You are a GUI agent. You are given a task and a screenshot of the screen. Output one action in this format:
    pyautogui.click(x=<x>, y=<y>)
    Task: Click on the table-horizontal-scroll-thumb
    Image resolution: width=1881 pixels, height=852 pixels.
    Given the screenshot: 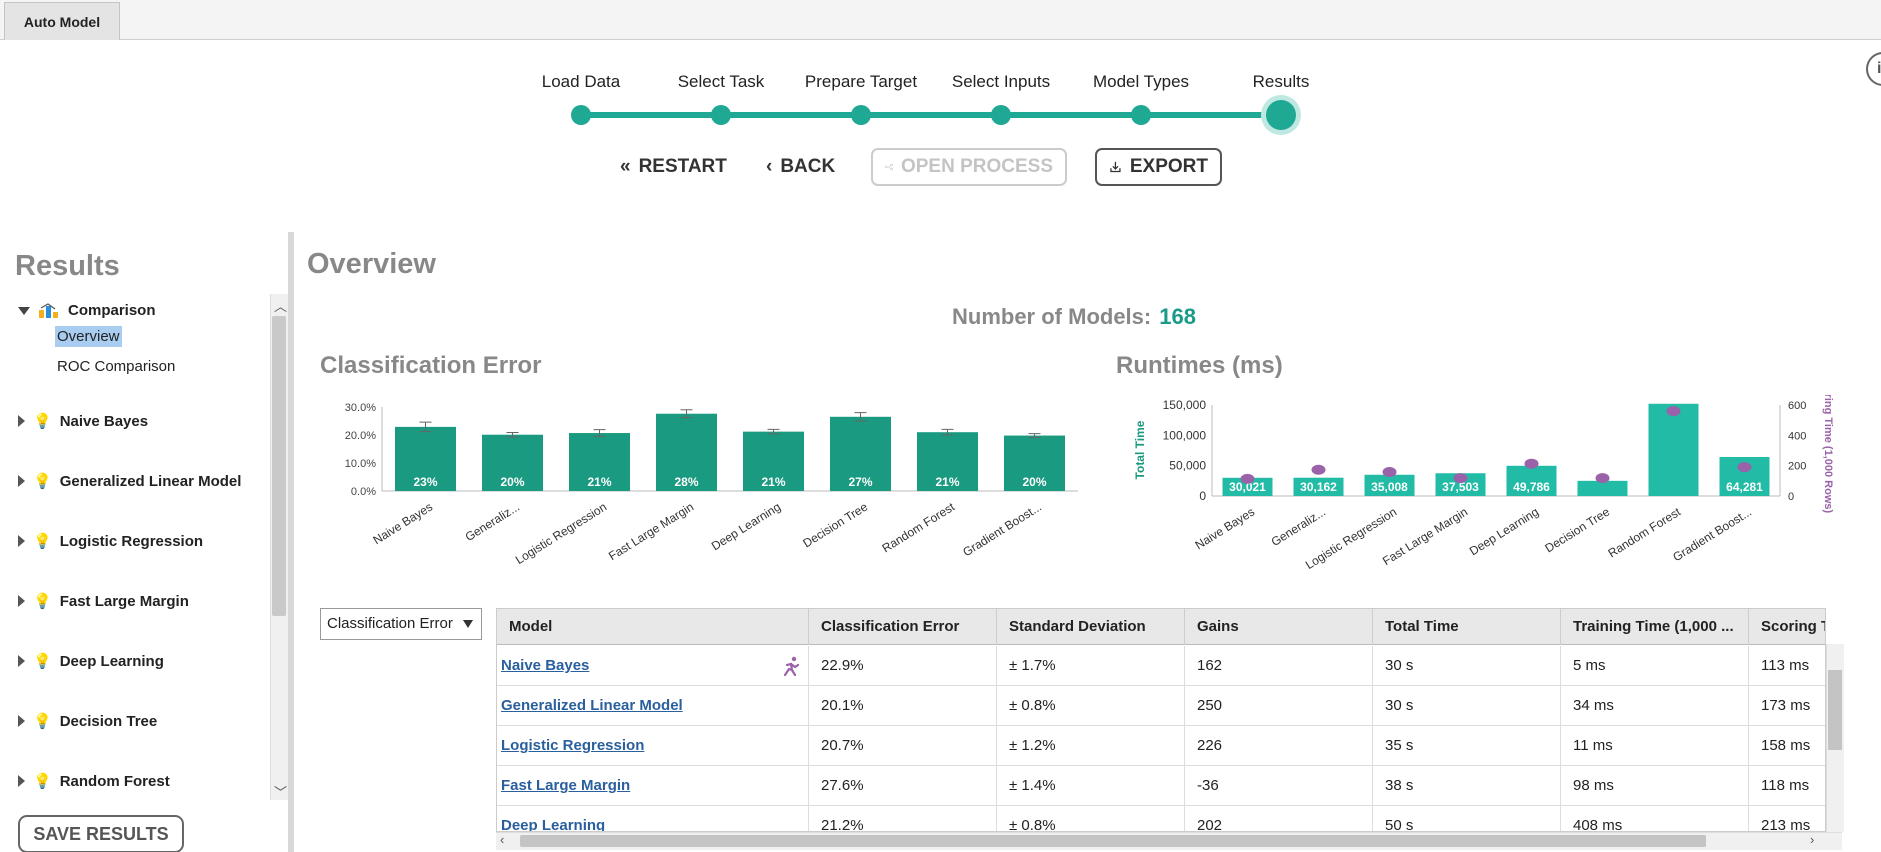 What is the action you would take?
    pyautogui.click(x=1113, y=841)
    